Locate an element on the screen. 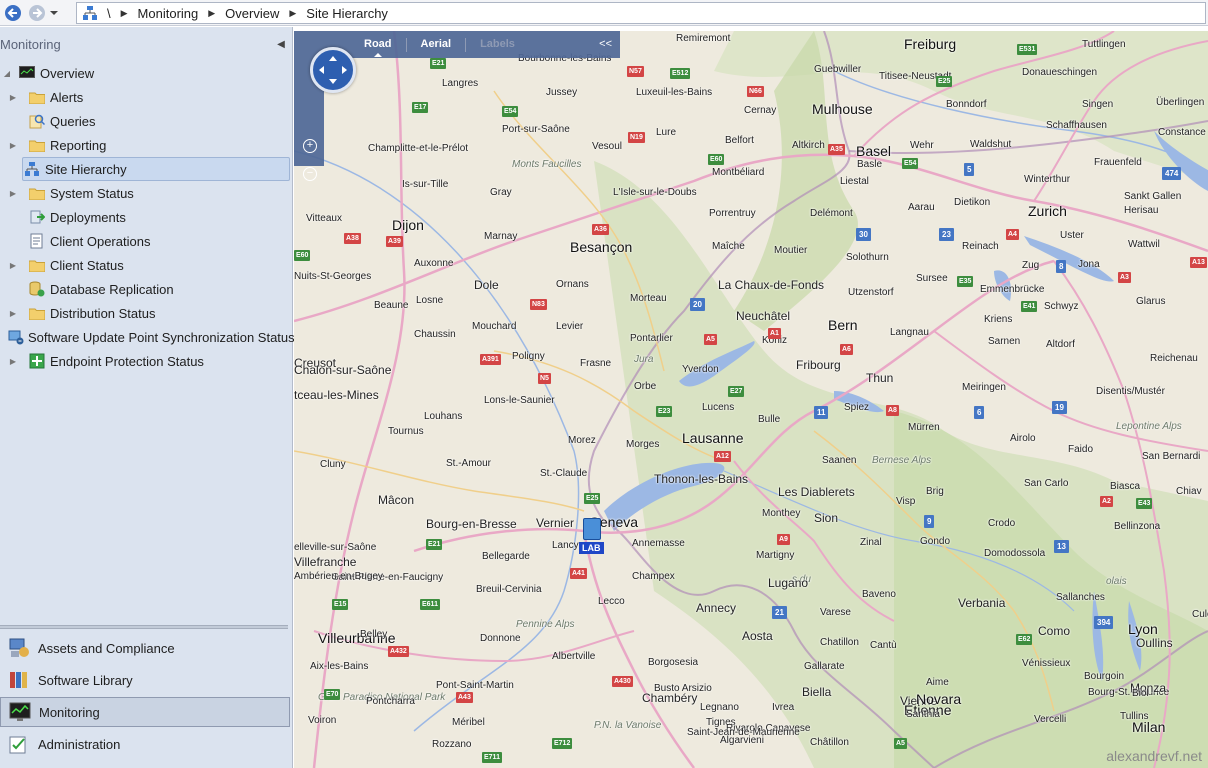 This screenshot has width=1208, height=768. map-place-label: Voiron is located at coordinates (322, 720).